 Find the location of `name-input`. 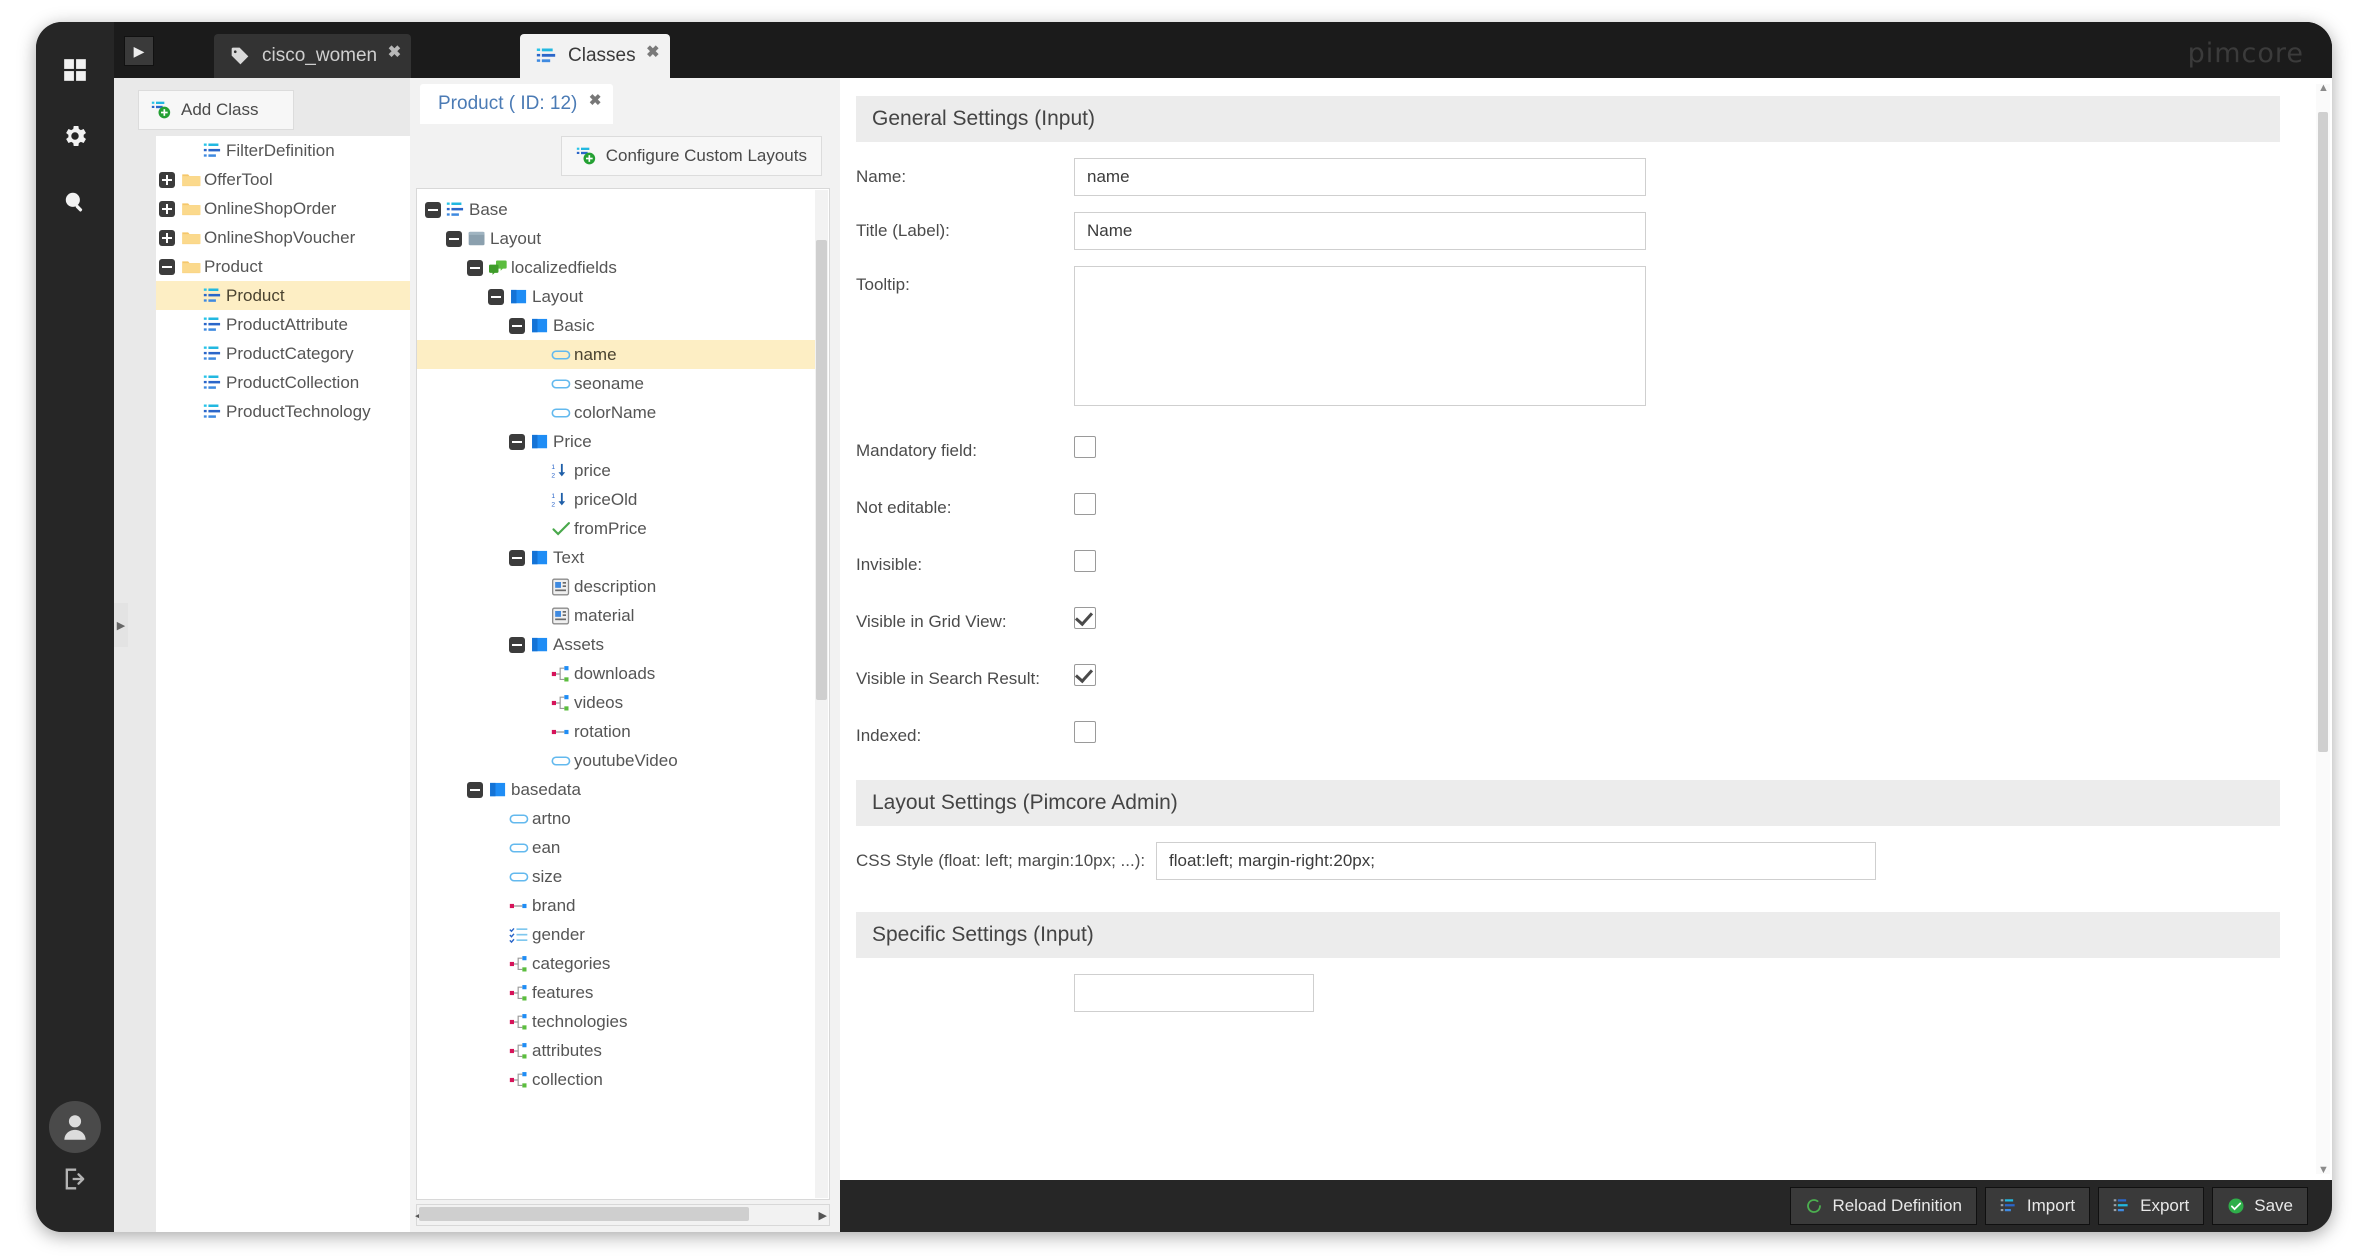

name-input is located at coordinates (1360, 177).